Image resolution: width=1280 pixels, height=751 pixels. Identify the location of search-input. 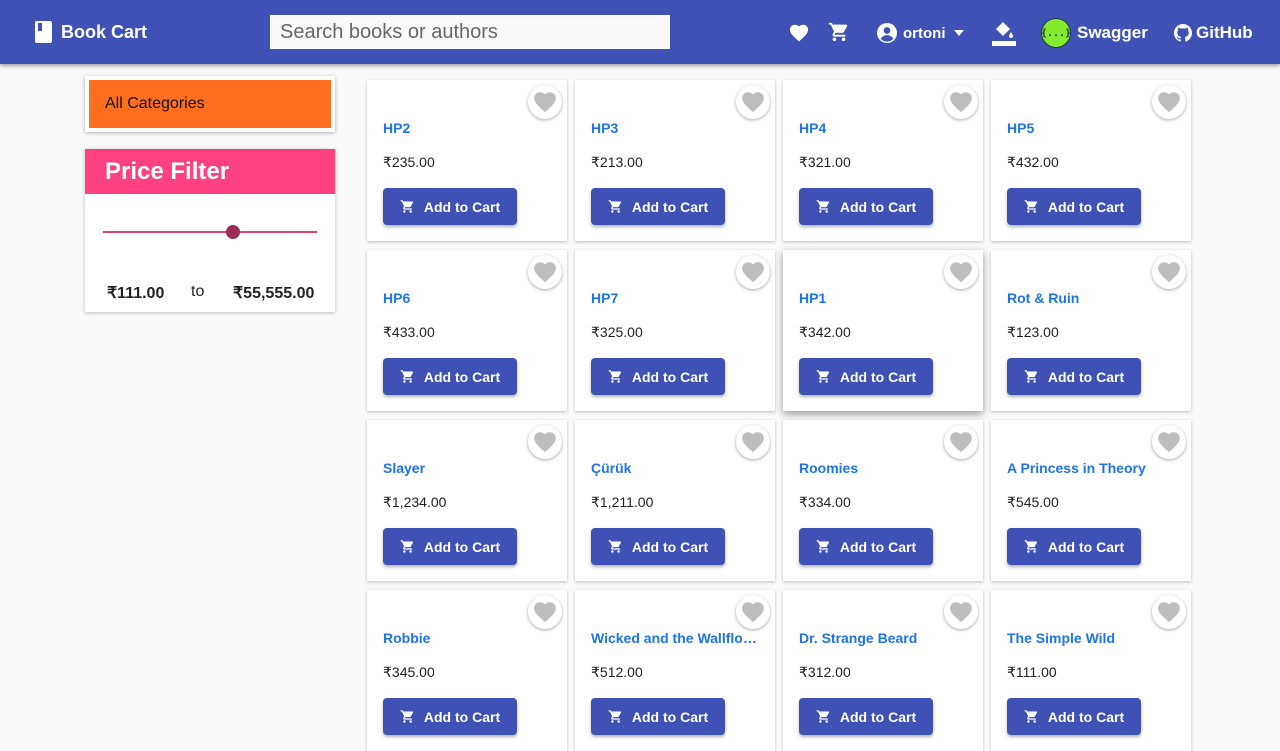
(470, 32).